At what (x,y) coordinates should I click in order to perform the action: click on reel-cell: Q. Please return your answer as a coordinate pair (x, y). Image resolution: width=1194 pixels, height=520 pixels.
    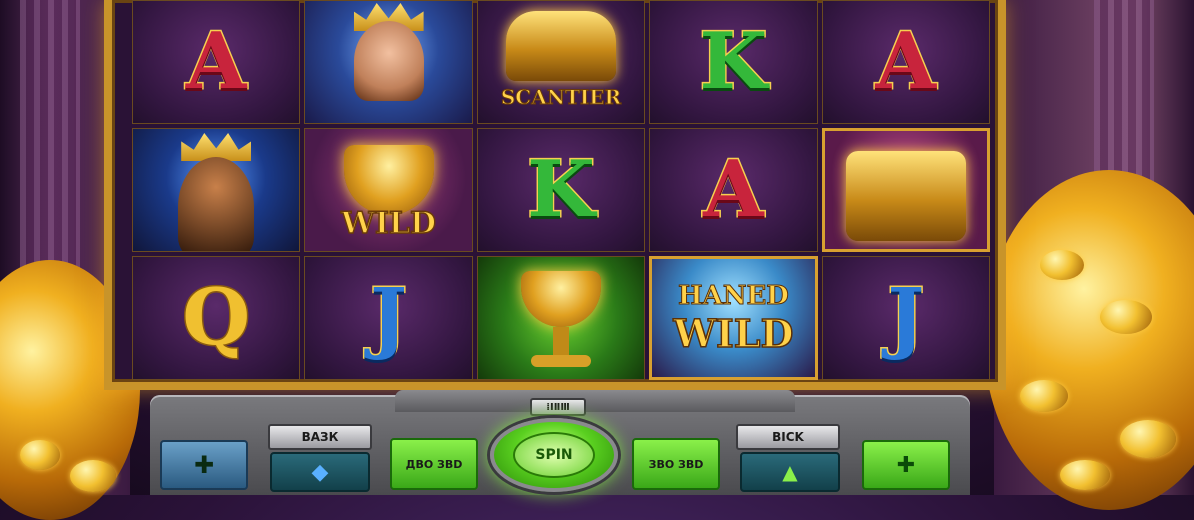
    Looking at the image, I should click on (216, 318).